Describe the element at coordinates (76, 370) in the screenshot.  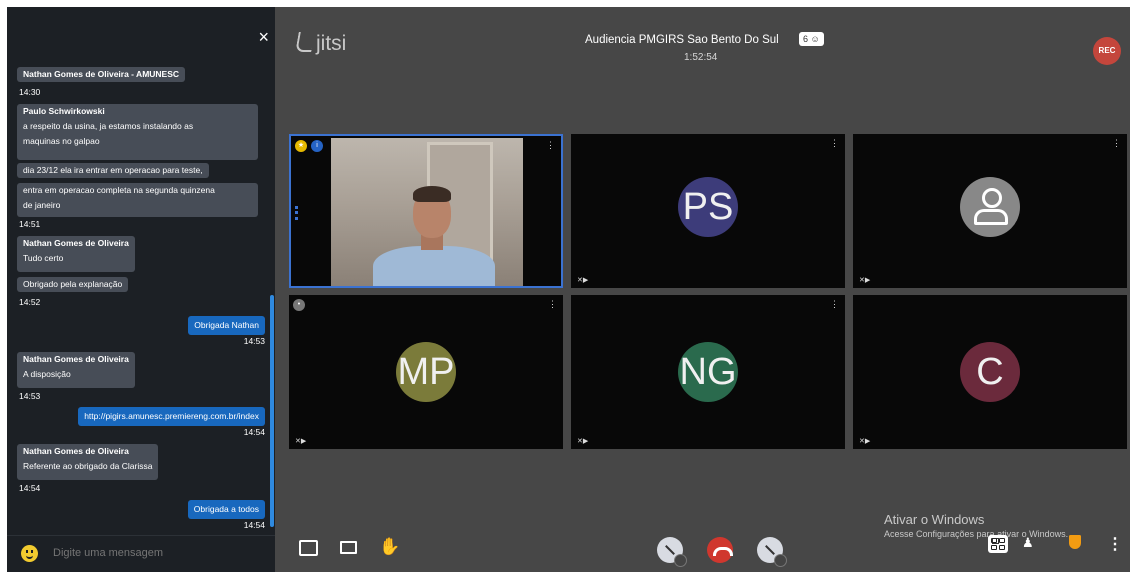
I see `chat-message: Nathan Gomes de Oliveira A disposição` at that location.